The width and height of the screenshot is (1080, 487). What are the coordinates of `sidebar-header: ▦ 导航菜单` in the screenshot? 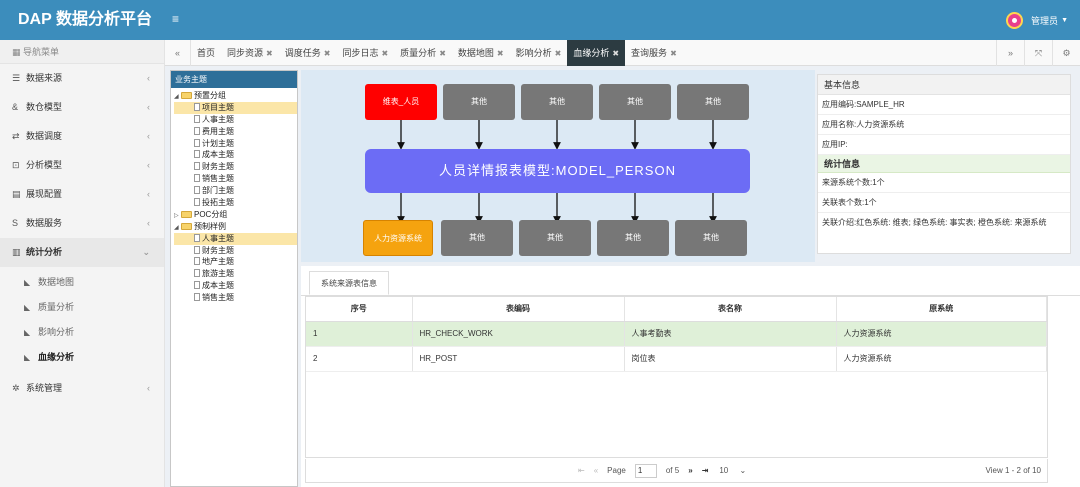 It's located at (82, 52).